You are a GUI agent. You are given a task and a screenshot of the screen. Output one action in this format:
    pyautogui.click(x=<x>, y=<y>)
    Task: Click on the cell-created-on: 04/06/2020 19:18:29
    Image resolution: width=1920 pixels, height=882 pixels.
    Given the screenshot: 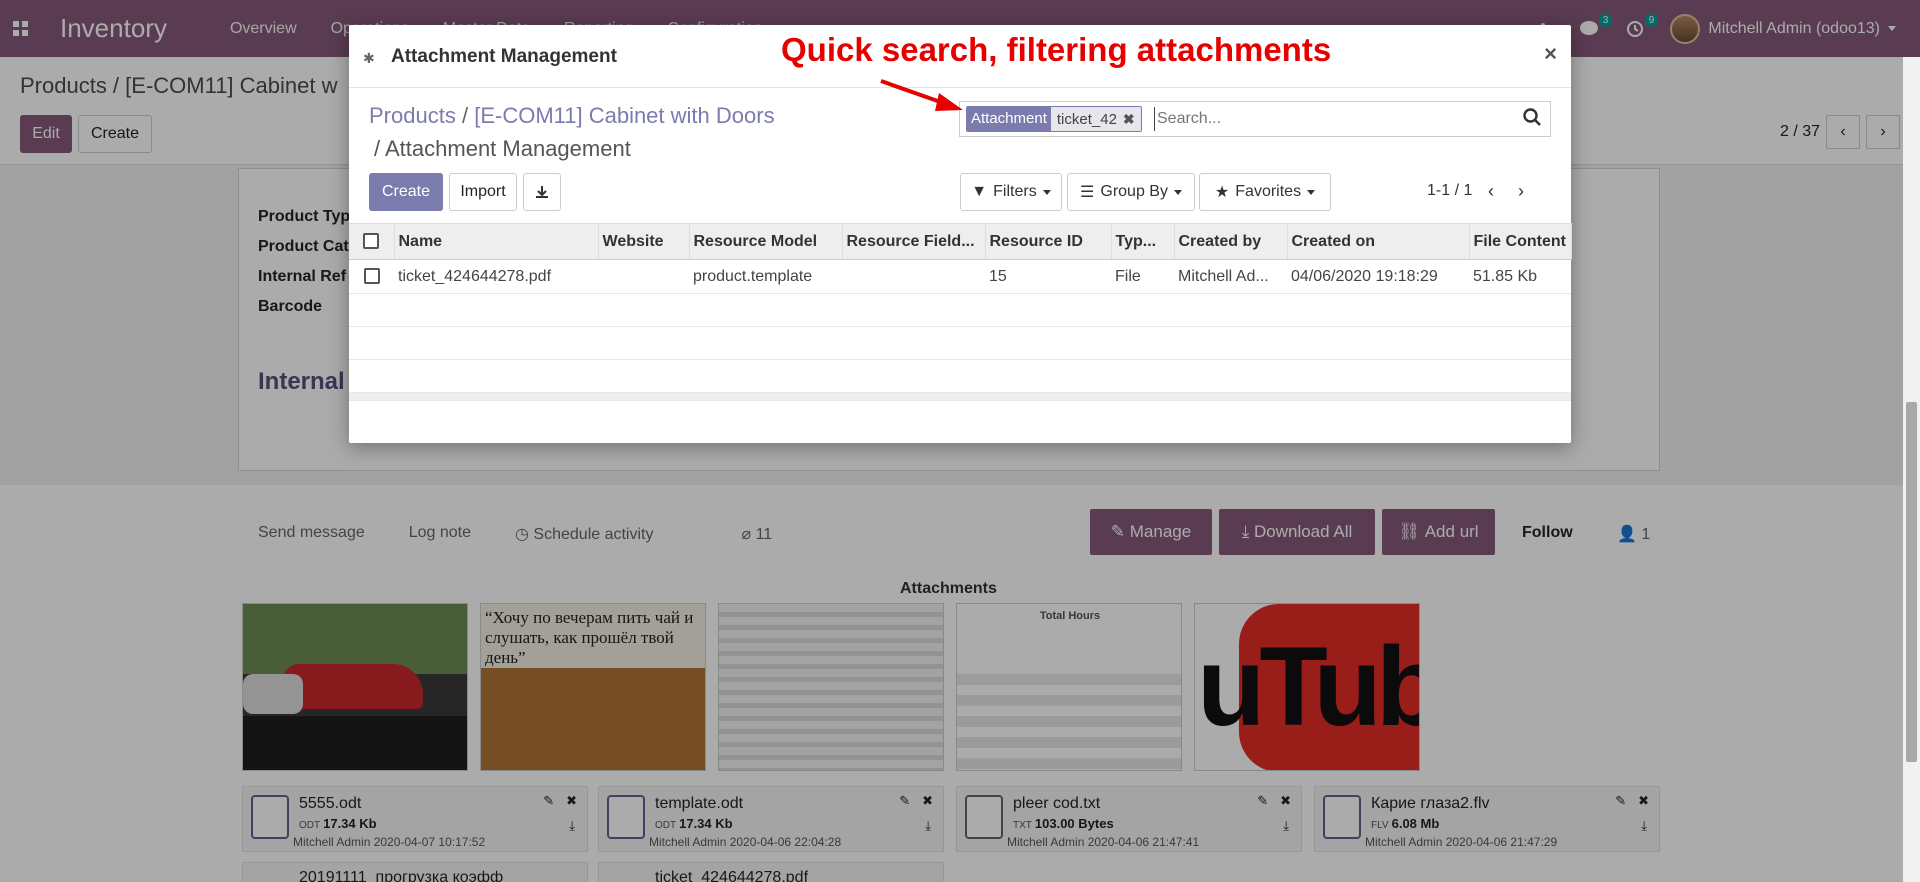 What is the action you would take?
    pyautogui.click(x=1378, y=276)
    